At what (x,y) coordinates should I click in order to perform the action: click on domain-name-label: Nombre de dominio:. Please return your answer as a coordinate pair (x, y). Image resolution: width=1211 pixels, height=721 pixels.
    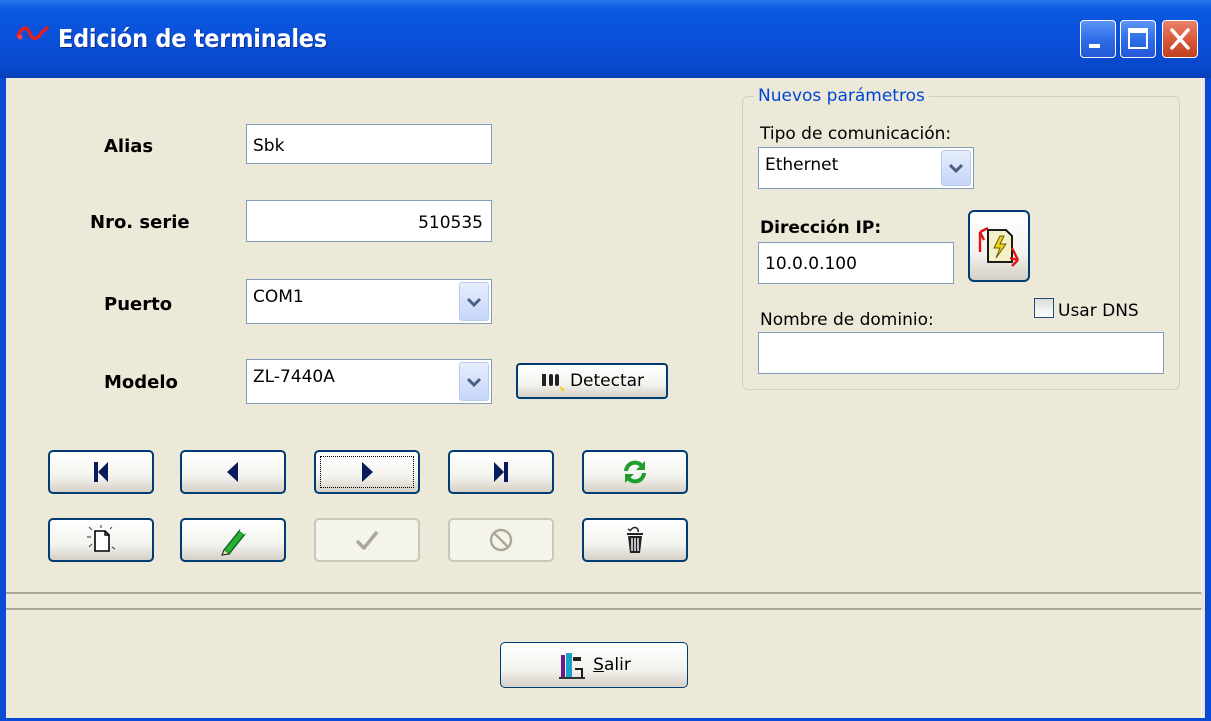
    Looking at the image, I should click on (847, 320).